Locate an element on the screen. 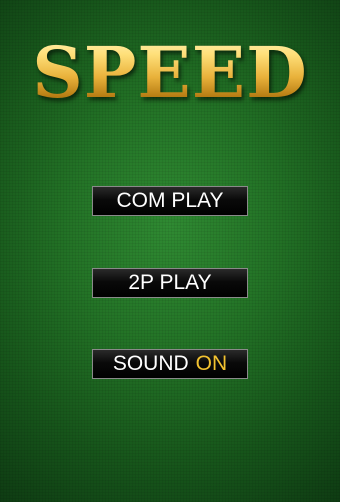 This screenshot has height=502, width=340. two-player-play-label: 2P PLAY is located at coordinates (170, 282).